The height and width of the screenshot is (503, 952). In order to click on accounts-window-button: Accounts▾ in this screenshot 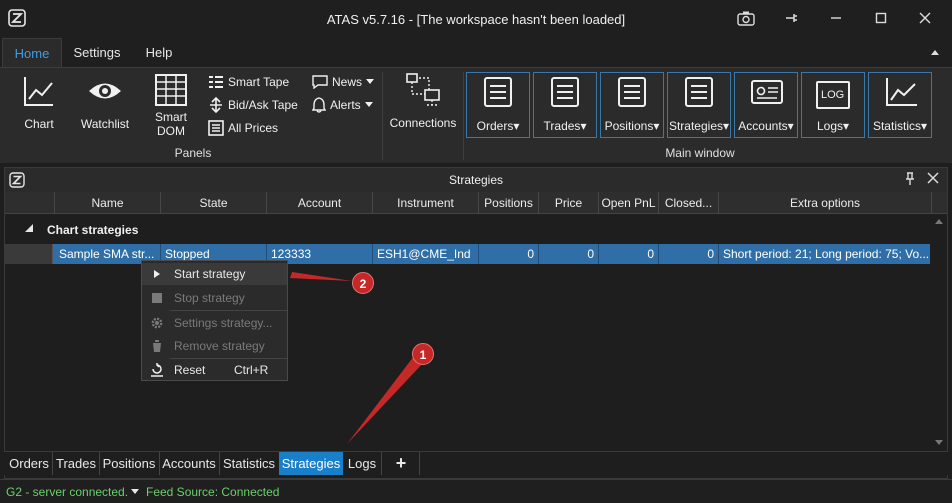, I will do `click(766, 105)`.